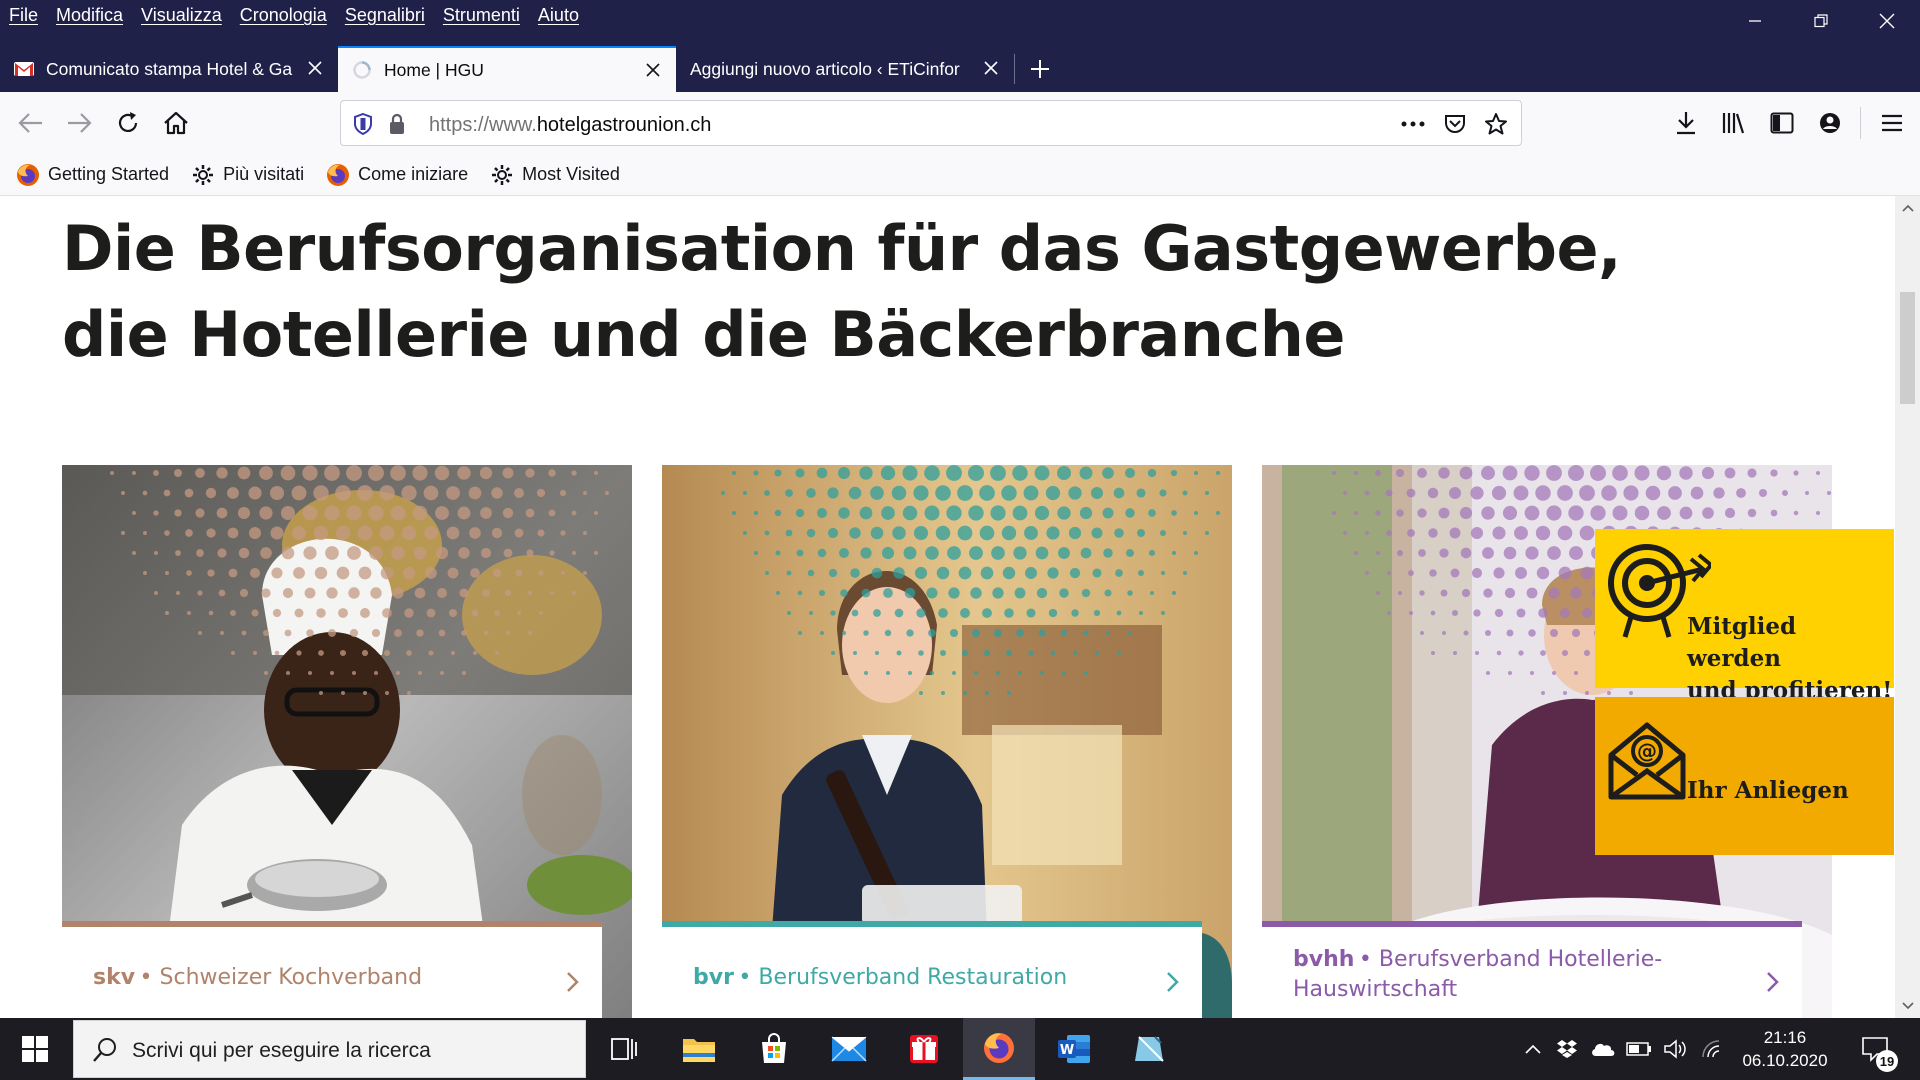 This screenshot has height=1080, width=1920. What do you see at coordinates (1907, 607) in the screenshot?
I see `vertical-scrollbar` at bounding box center [1907, 607].